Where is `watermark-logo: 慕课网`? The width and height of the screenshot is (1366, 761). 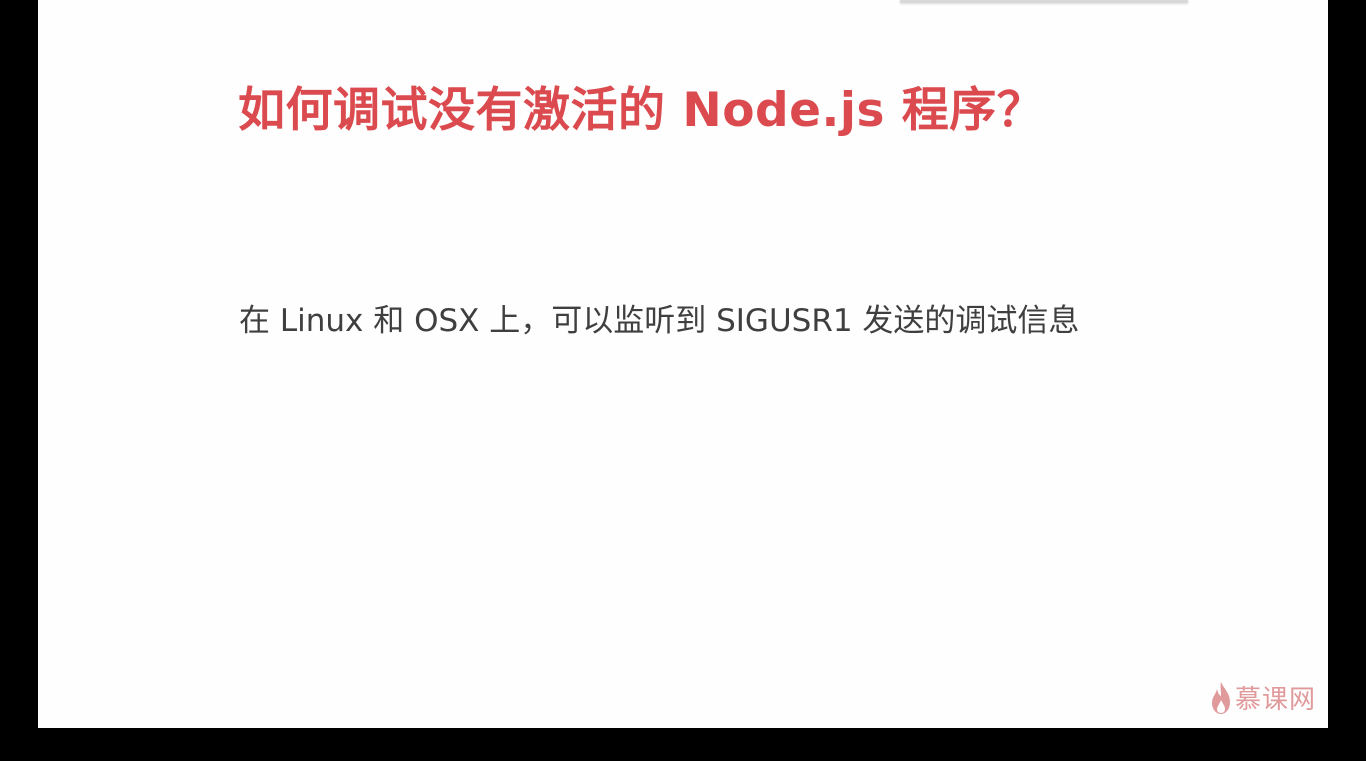 watermark-logo: 慕课网 is located at coordinates (1262, 700).